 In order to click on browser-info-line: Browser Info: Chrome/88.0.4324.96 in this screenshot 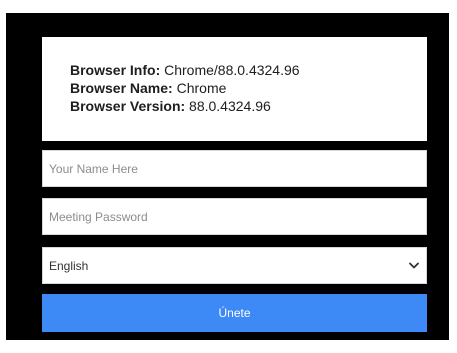, I will do `click(248, 70)`.